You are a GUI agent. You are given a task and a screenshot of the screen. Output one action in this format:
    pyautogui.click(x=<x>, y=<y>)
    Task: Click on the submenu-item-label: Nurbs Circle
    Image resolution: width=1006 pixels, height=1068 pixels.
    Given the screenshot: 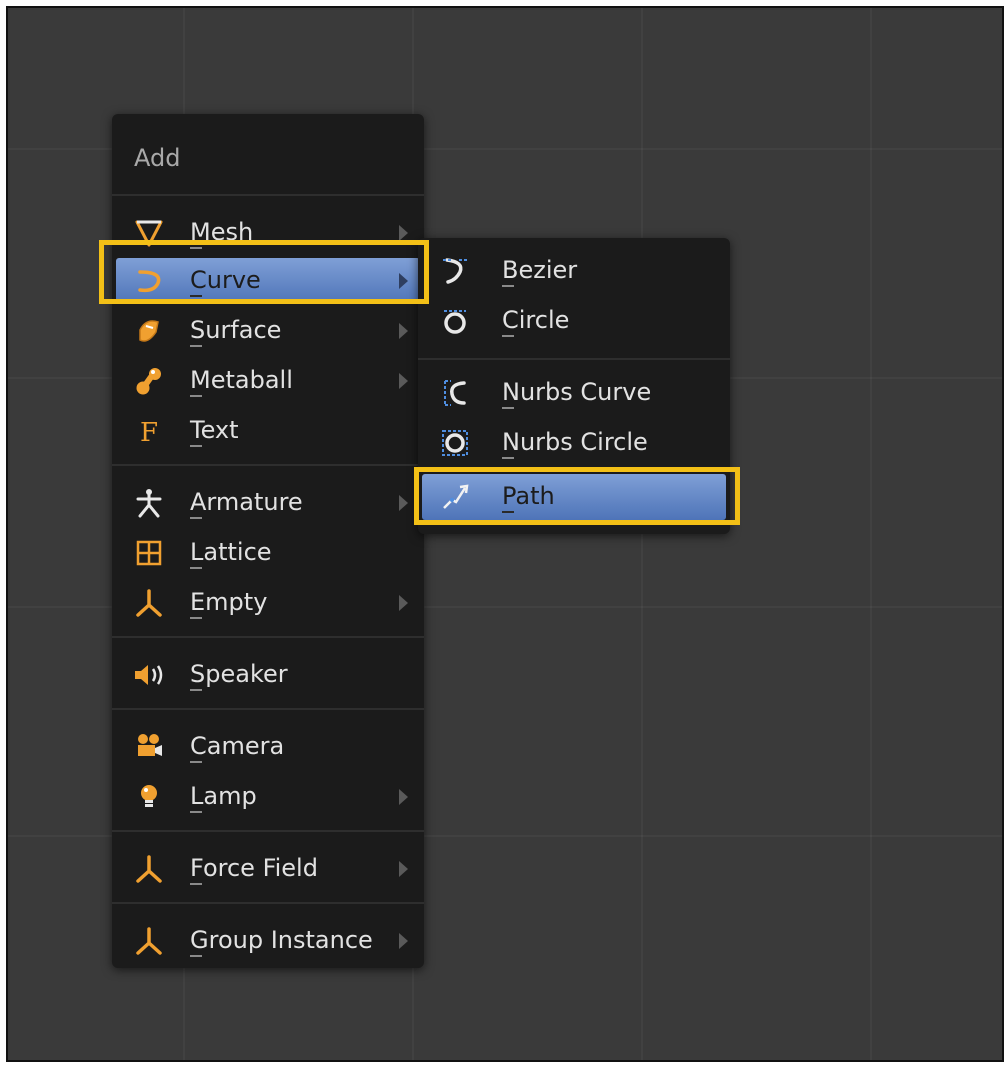 What is the action you would take?
    pyautogui.click(x=575, y=442)
    